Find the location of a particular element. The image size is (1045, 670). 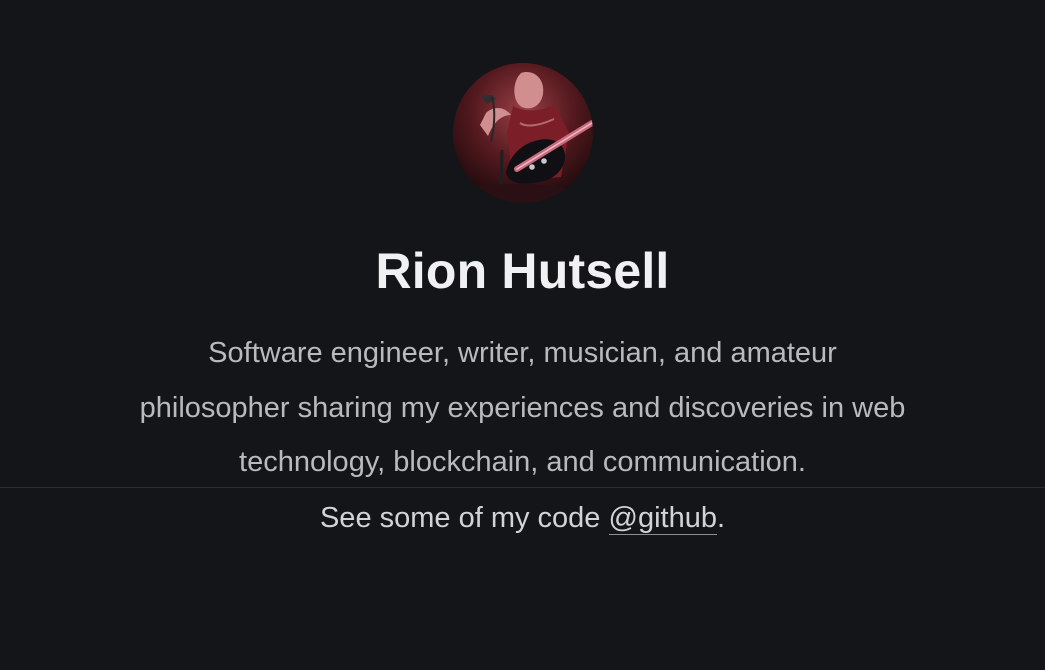

code-prefix: See some of my code is located at coordinates (464, 518).